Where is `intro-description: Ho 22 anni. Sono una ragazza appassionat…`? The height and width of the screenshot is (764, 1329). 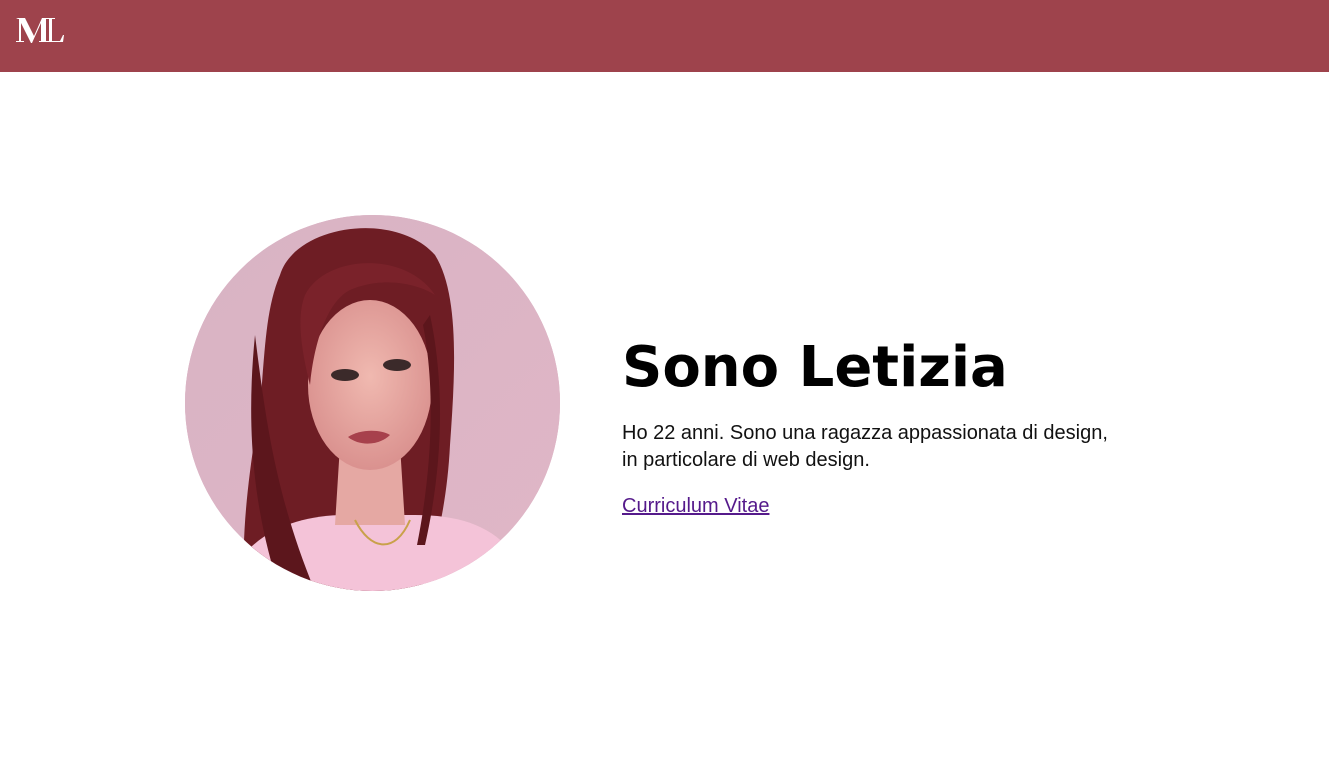
intro-description: Ho 22 anni. Sono una ragazza appassionat… is located at coordinates (902, 447).